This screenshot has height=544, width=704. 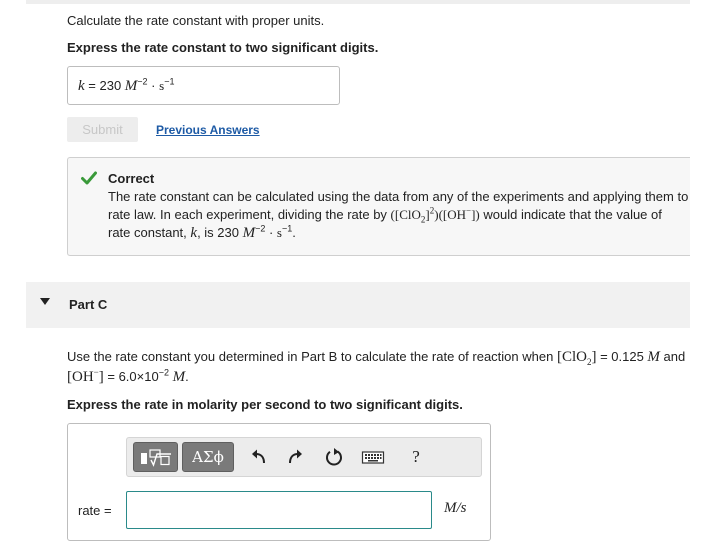 I want to click on part-c-header: Part C, so click(x=358, y=305).